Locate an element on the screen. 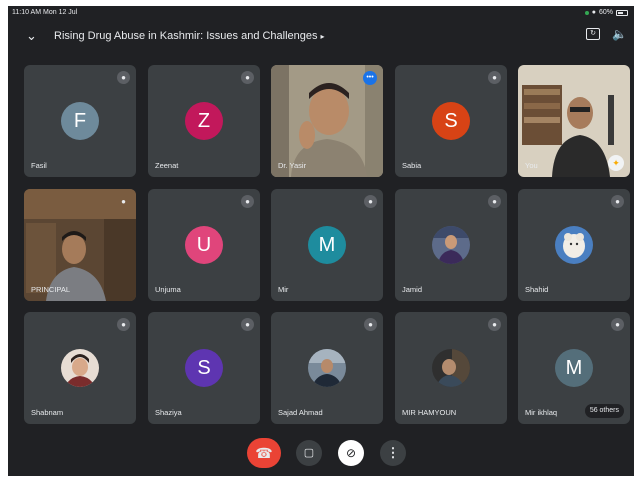 The image size is (636, 477). participant-name: Dr. Yasir is located at coordinates (292, 165).